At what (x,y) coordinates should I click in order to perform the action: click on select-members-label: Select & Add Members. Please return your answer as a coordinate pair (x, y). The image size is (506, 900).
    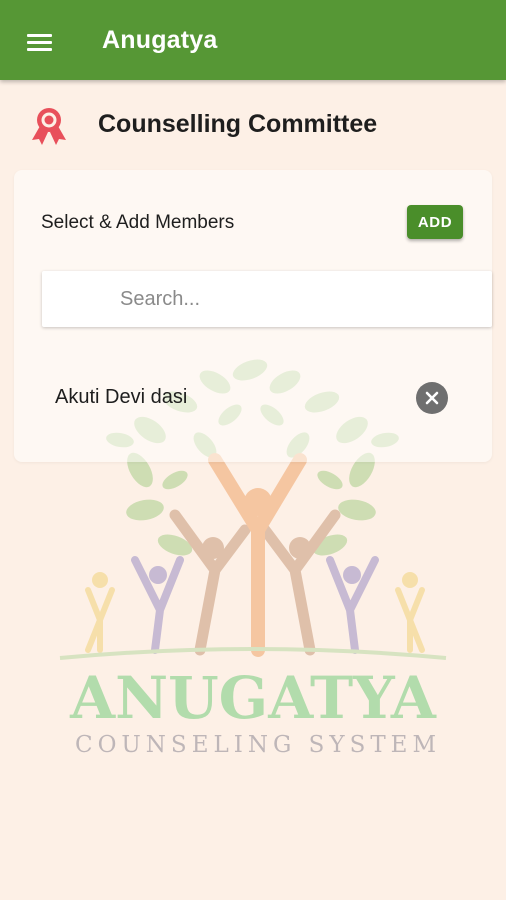
    Looking at the image, I should click on (138, 222).